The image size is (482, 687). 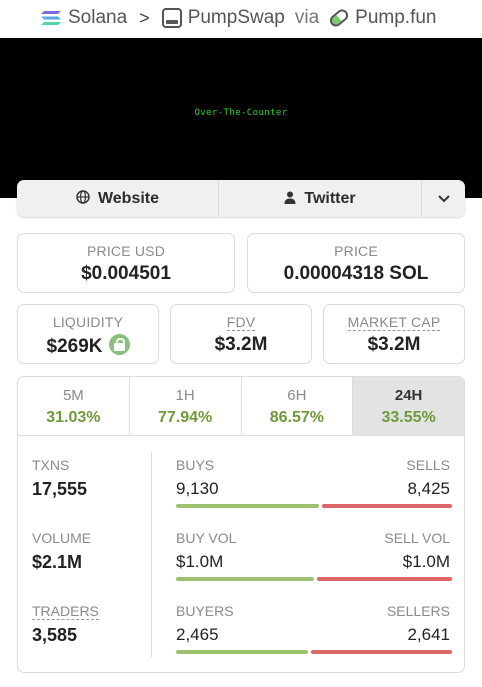 I want to click on buy-vol-label: BUY VOL, so click(x=206, y=538).